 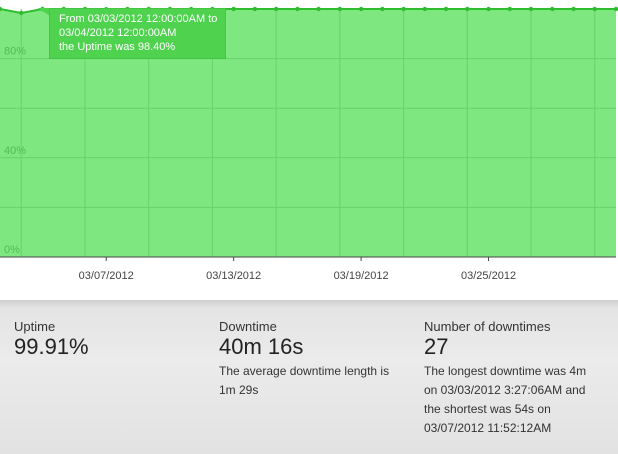 I want to click on uptime-label: Uptime, so click(x=35, y=326).